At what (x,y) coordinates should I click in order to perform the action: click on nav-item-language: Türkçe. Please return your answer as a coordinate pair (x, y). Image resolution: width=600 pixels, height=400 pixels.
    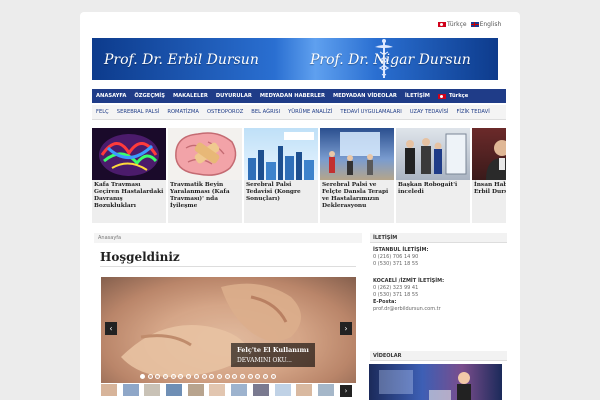
    Looking at the image, I should click on (453, 96).